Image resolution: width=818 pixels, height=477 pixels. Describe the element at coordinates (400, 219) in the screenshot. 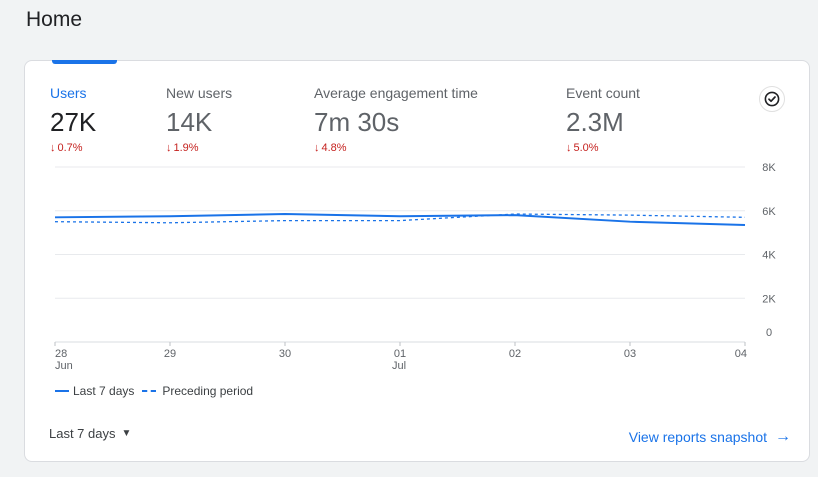

I see `series-line-last-7-days` at that location.